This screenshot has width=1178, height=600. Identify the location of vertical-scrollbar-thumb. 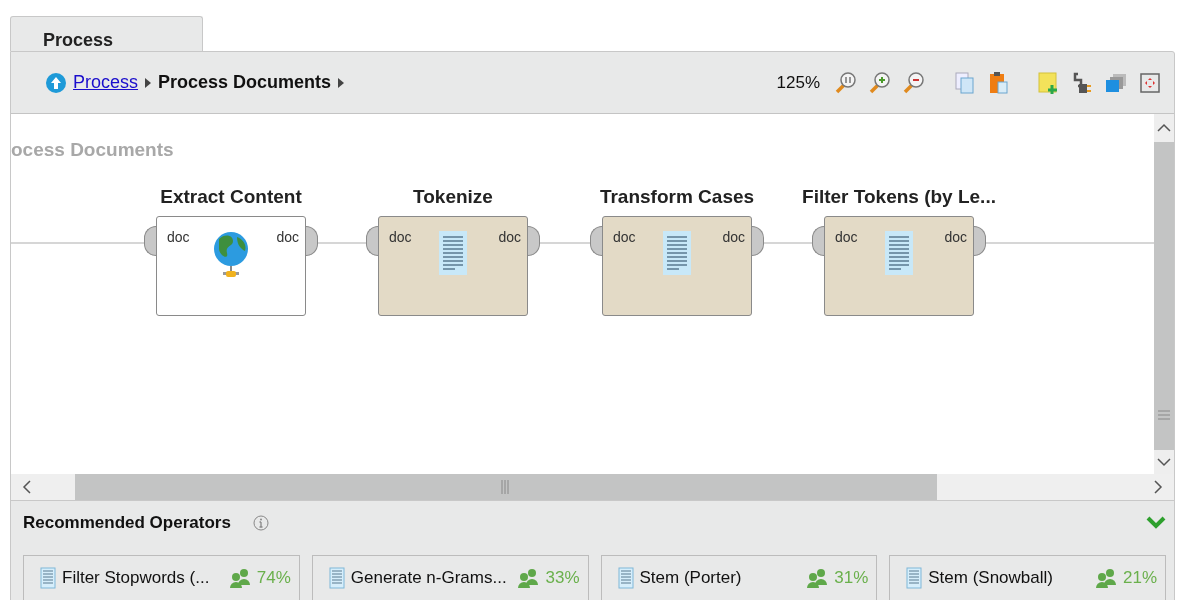
(1164, 296).